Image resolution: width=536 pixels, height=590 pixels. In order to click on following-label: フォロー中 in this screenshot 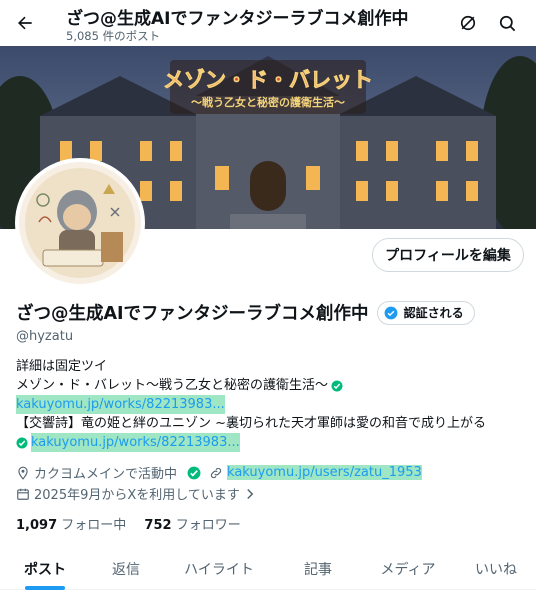, I will do `click(94, 525)`.